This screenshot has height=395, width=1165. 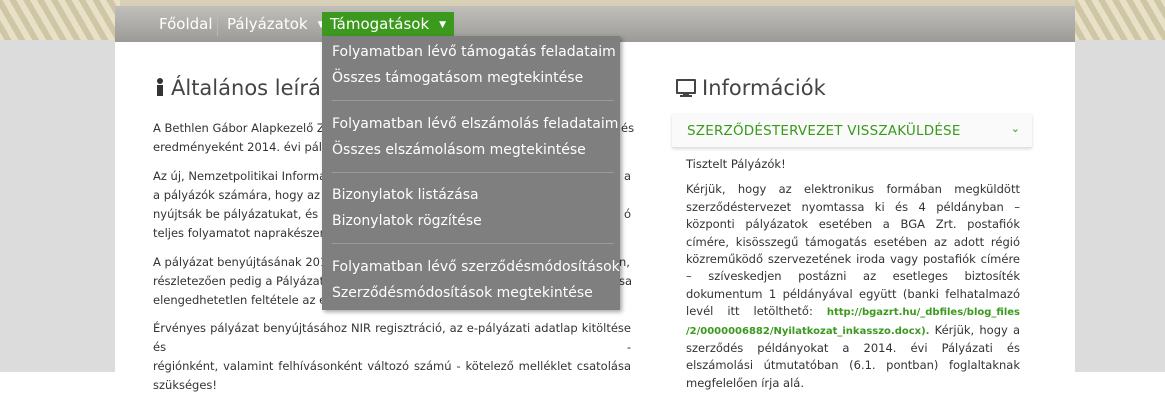 What do you see at coordinates (1015, 128) in the screenshot?
I see `chevron-down-icon: ⌄` at bounding box center [1015, 128].